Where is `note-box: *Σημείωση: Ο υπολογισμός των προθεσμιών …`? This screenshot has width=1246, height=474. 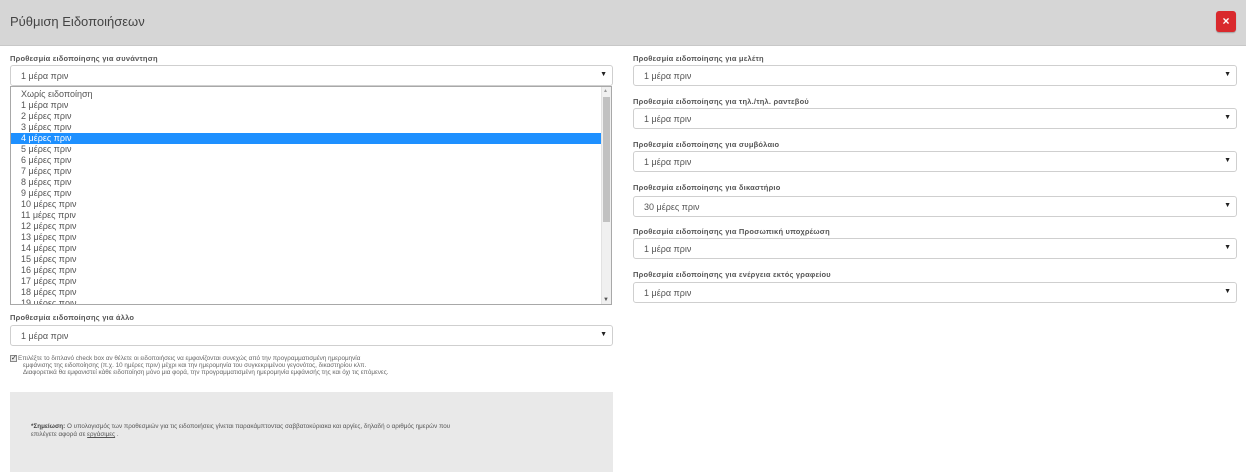 note-box: *Σημείωση: Ο υπολογισμός των προθεσμιών … is located at coordinates (311, 432).